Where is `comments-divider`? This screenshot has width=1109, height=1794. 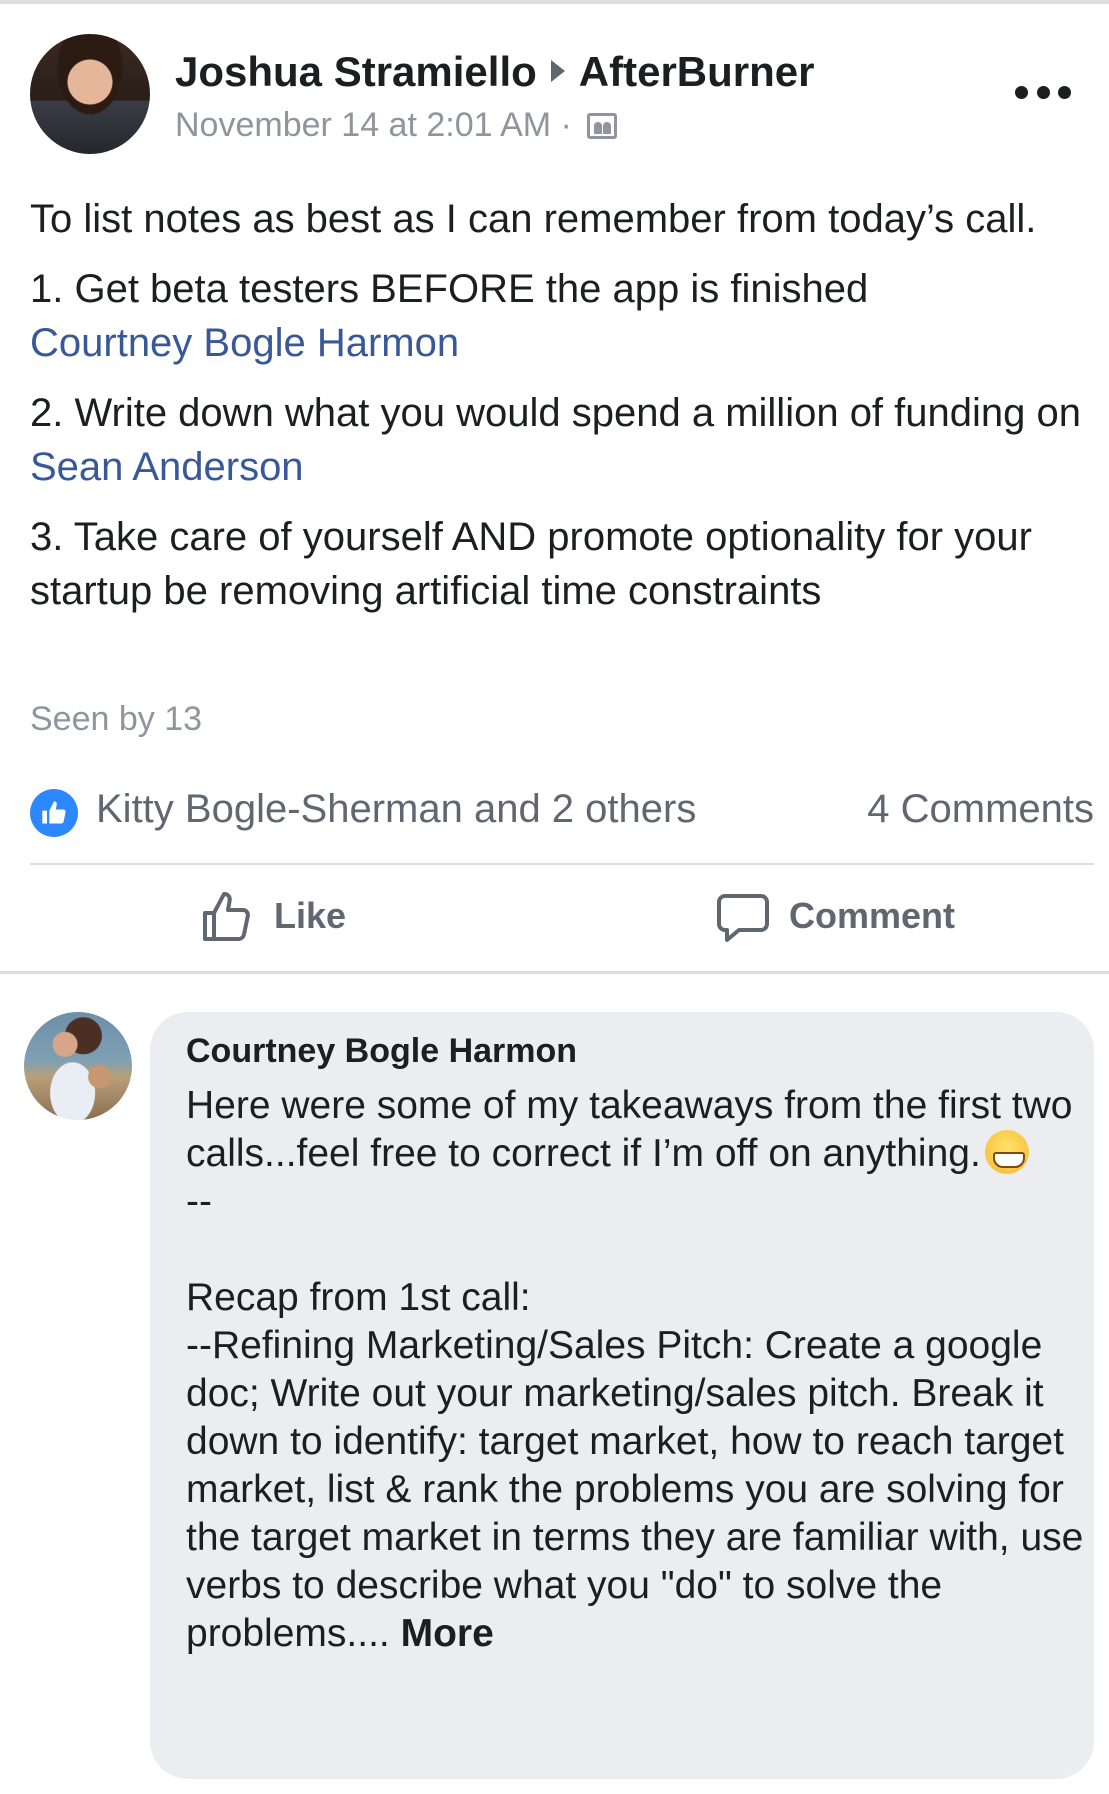 comments-divider is located at coordinates (554, 972).